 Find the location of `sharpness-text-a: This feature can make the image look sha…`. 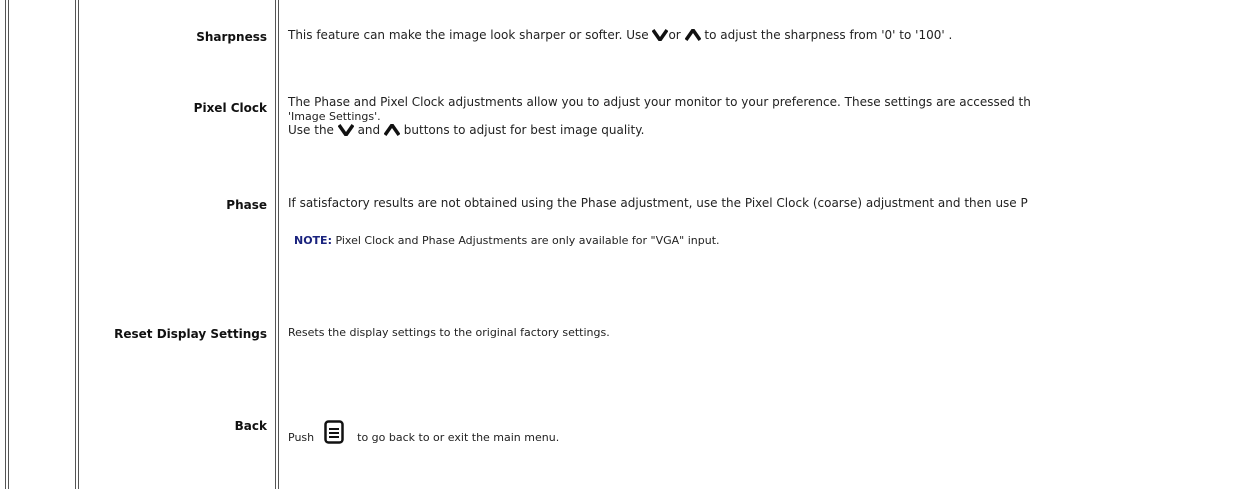

sharpness-text-a: This feature can make the image look sha… is located at coordinates (470, 35).